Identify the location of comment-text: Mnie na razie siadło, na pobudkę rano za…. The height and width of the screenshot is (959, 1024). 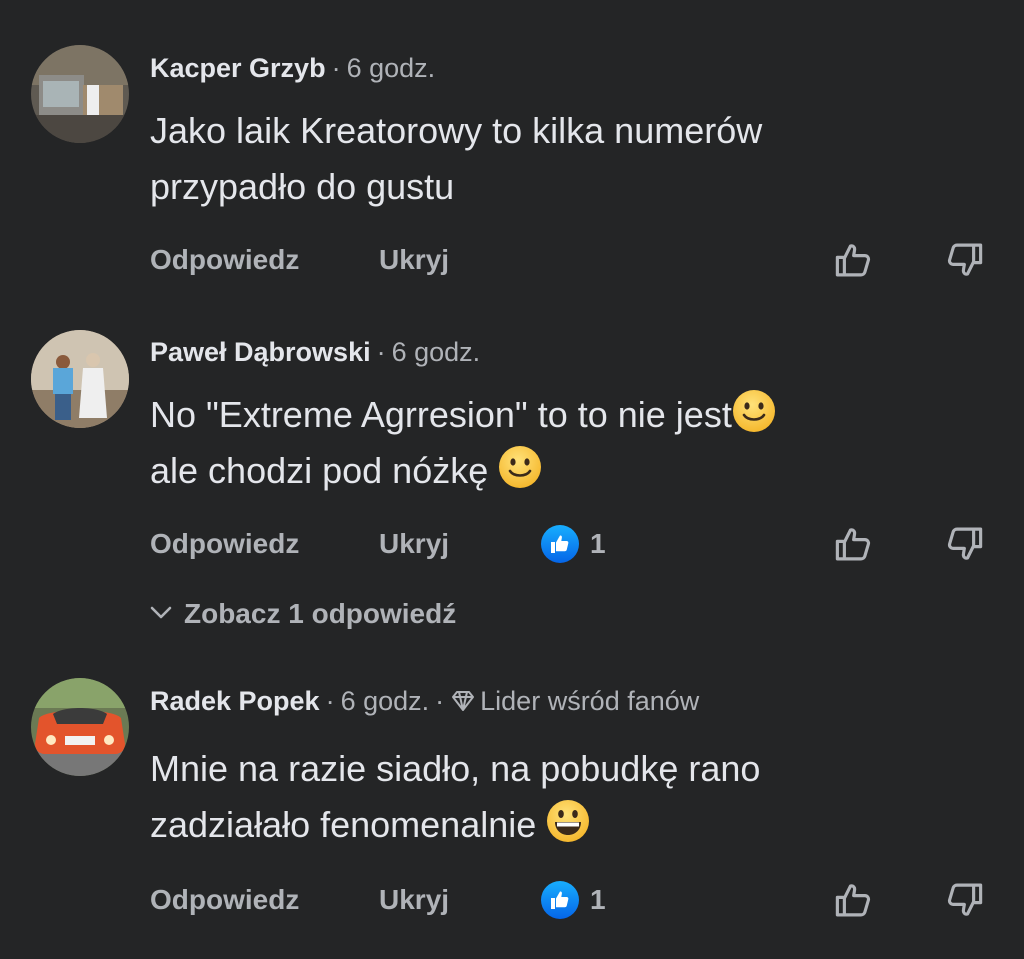
(560, 797).